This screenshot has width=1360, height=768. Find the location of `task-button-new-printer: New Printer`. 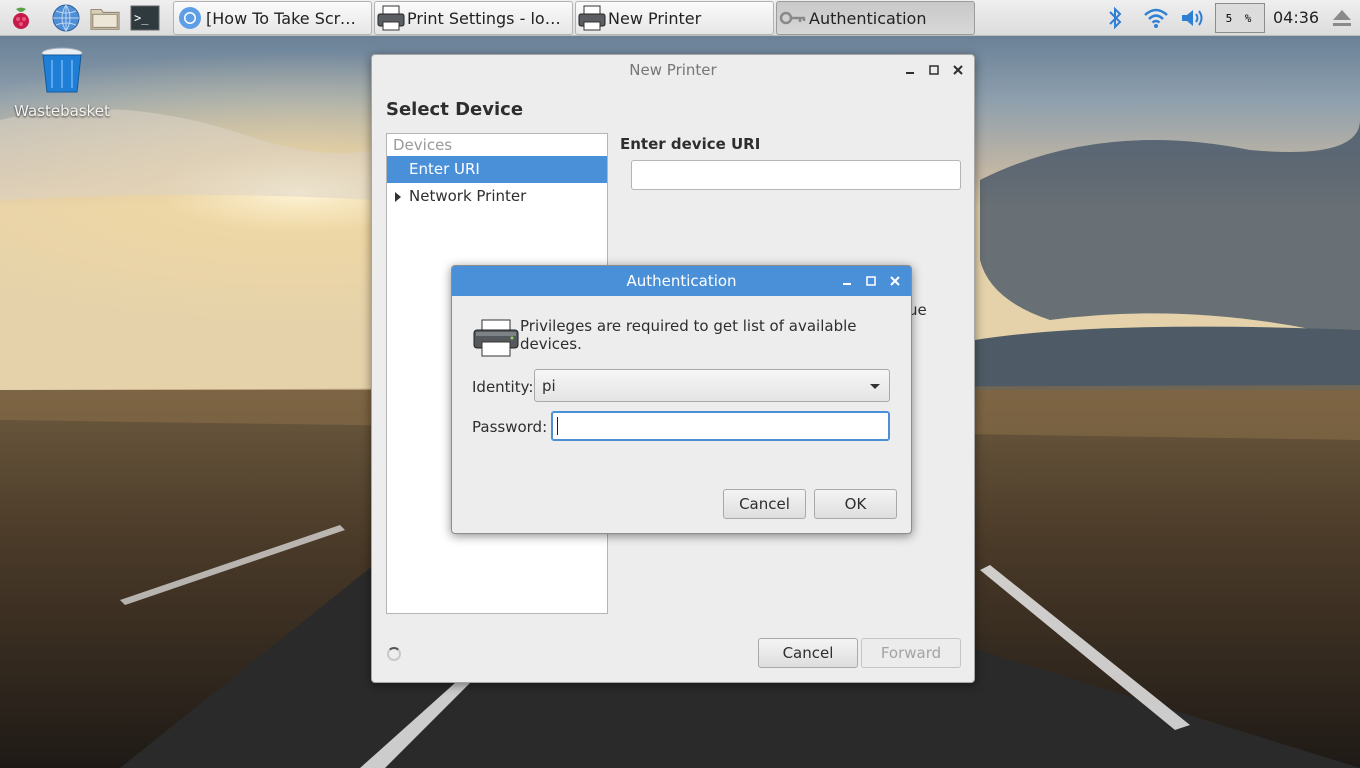

task-button-new-printer: New Printer is located at coordinates (674, 18).